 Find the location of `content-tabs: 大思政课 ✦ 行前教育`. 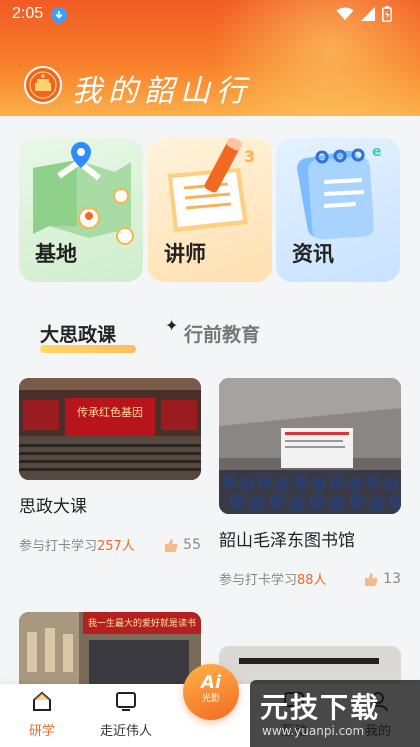

content-tabs: 大思政课 ✦ 行前教育 is located at coordinates (210, 334).